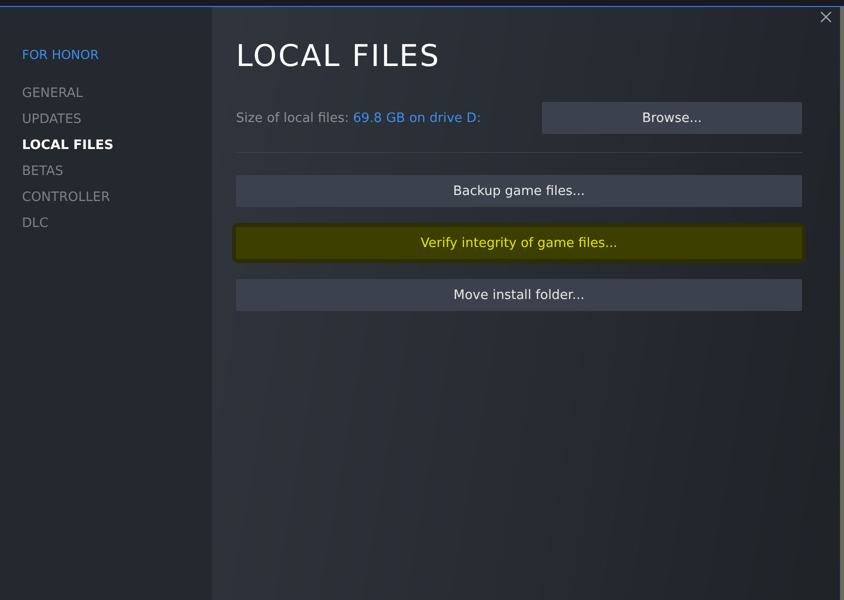  Describe the element at coordinates (60, 54) in the screenshot. I see `game-title: FOR HONOR` at that location.